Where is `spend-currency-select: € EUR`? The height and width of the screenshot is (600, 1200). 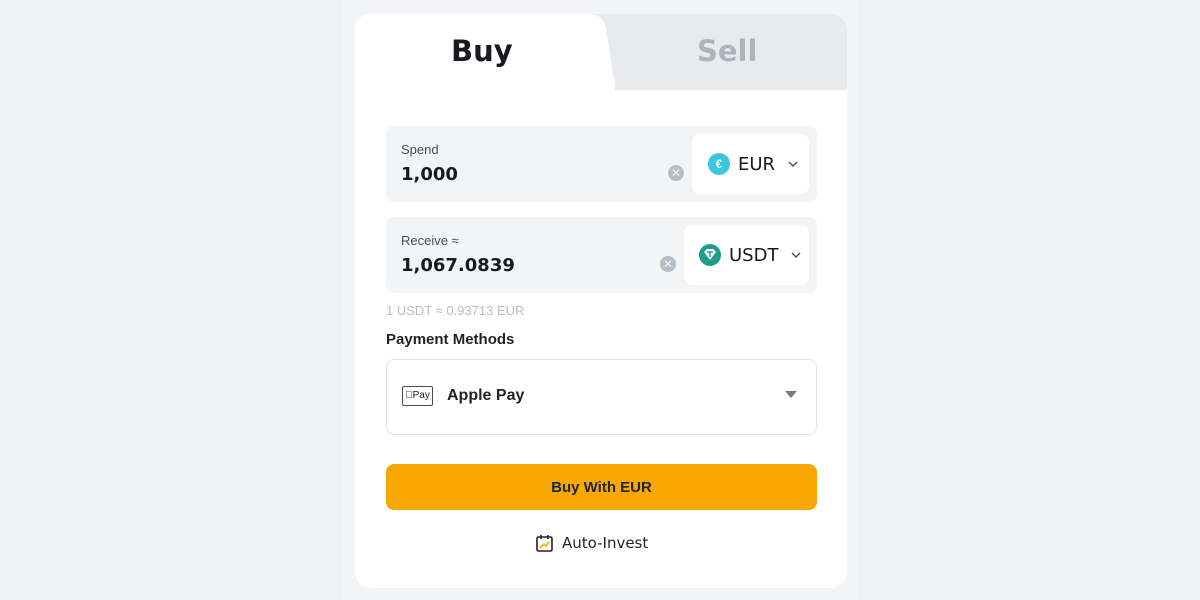 spend-currency-select: € EUR is located at coordinates (750, 164).